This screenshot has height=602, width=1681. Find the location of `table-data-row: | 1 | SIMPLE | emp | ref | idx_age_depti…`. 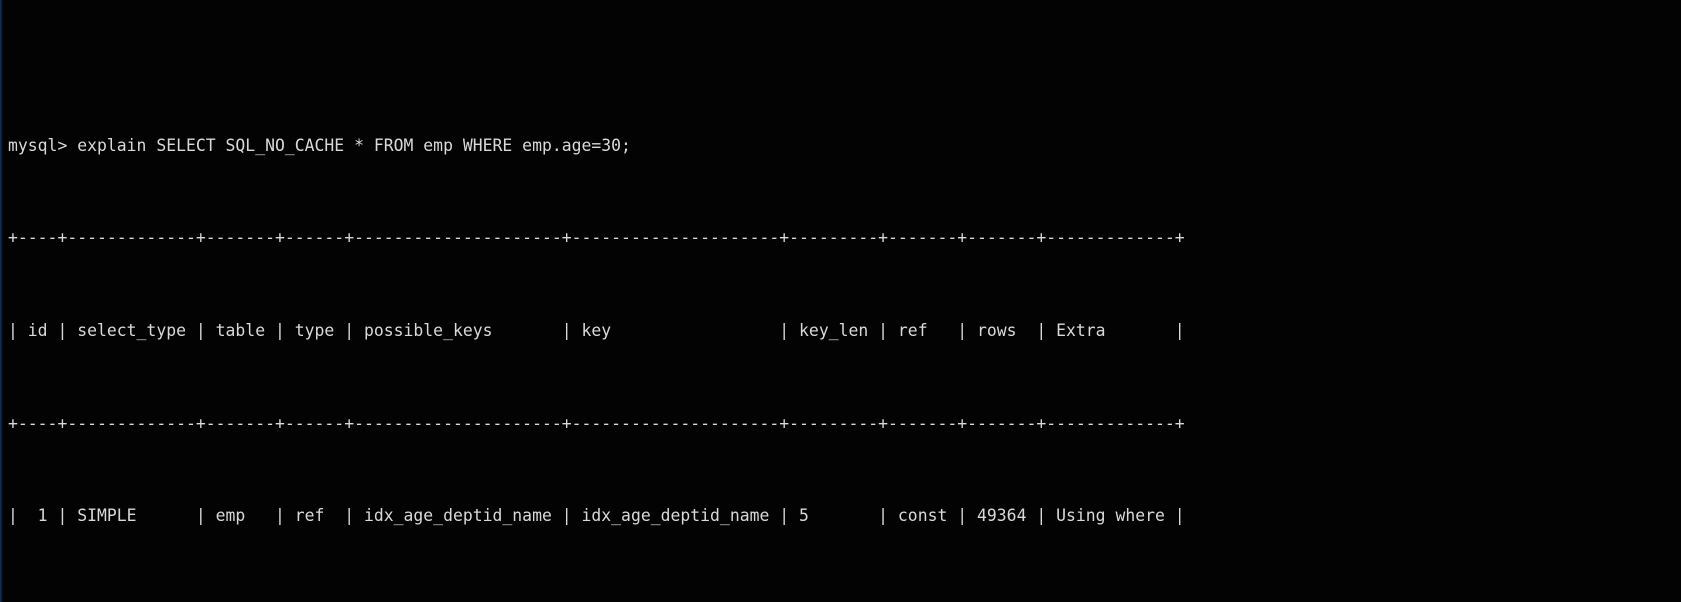

table-data-row: | 1 | SIMPLE | emp | ref | idx_age_depti… is located at coordinates (596, 516).